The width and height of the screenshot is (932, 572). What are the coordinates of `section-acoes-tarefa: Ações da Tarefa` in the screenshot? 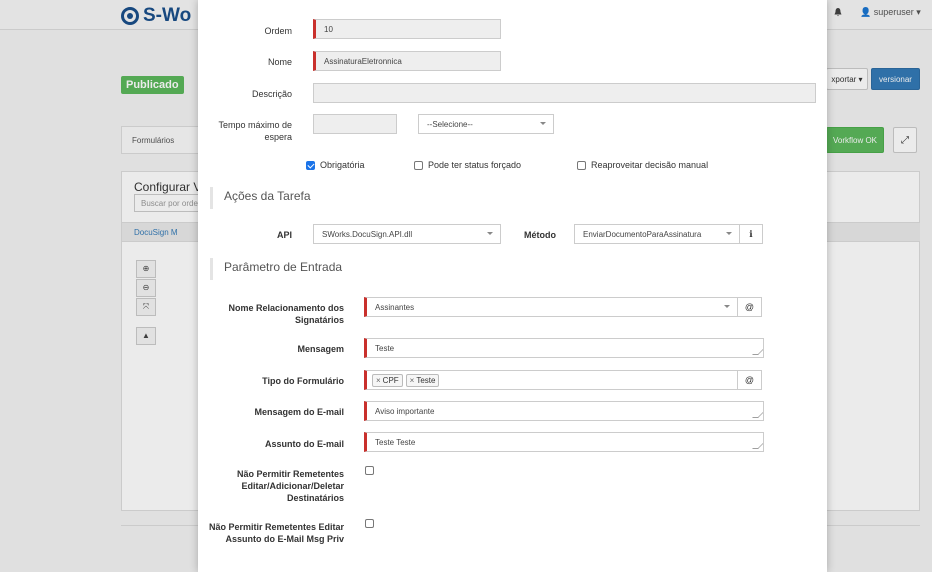 It's located at (260, 198).